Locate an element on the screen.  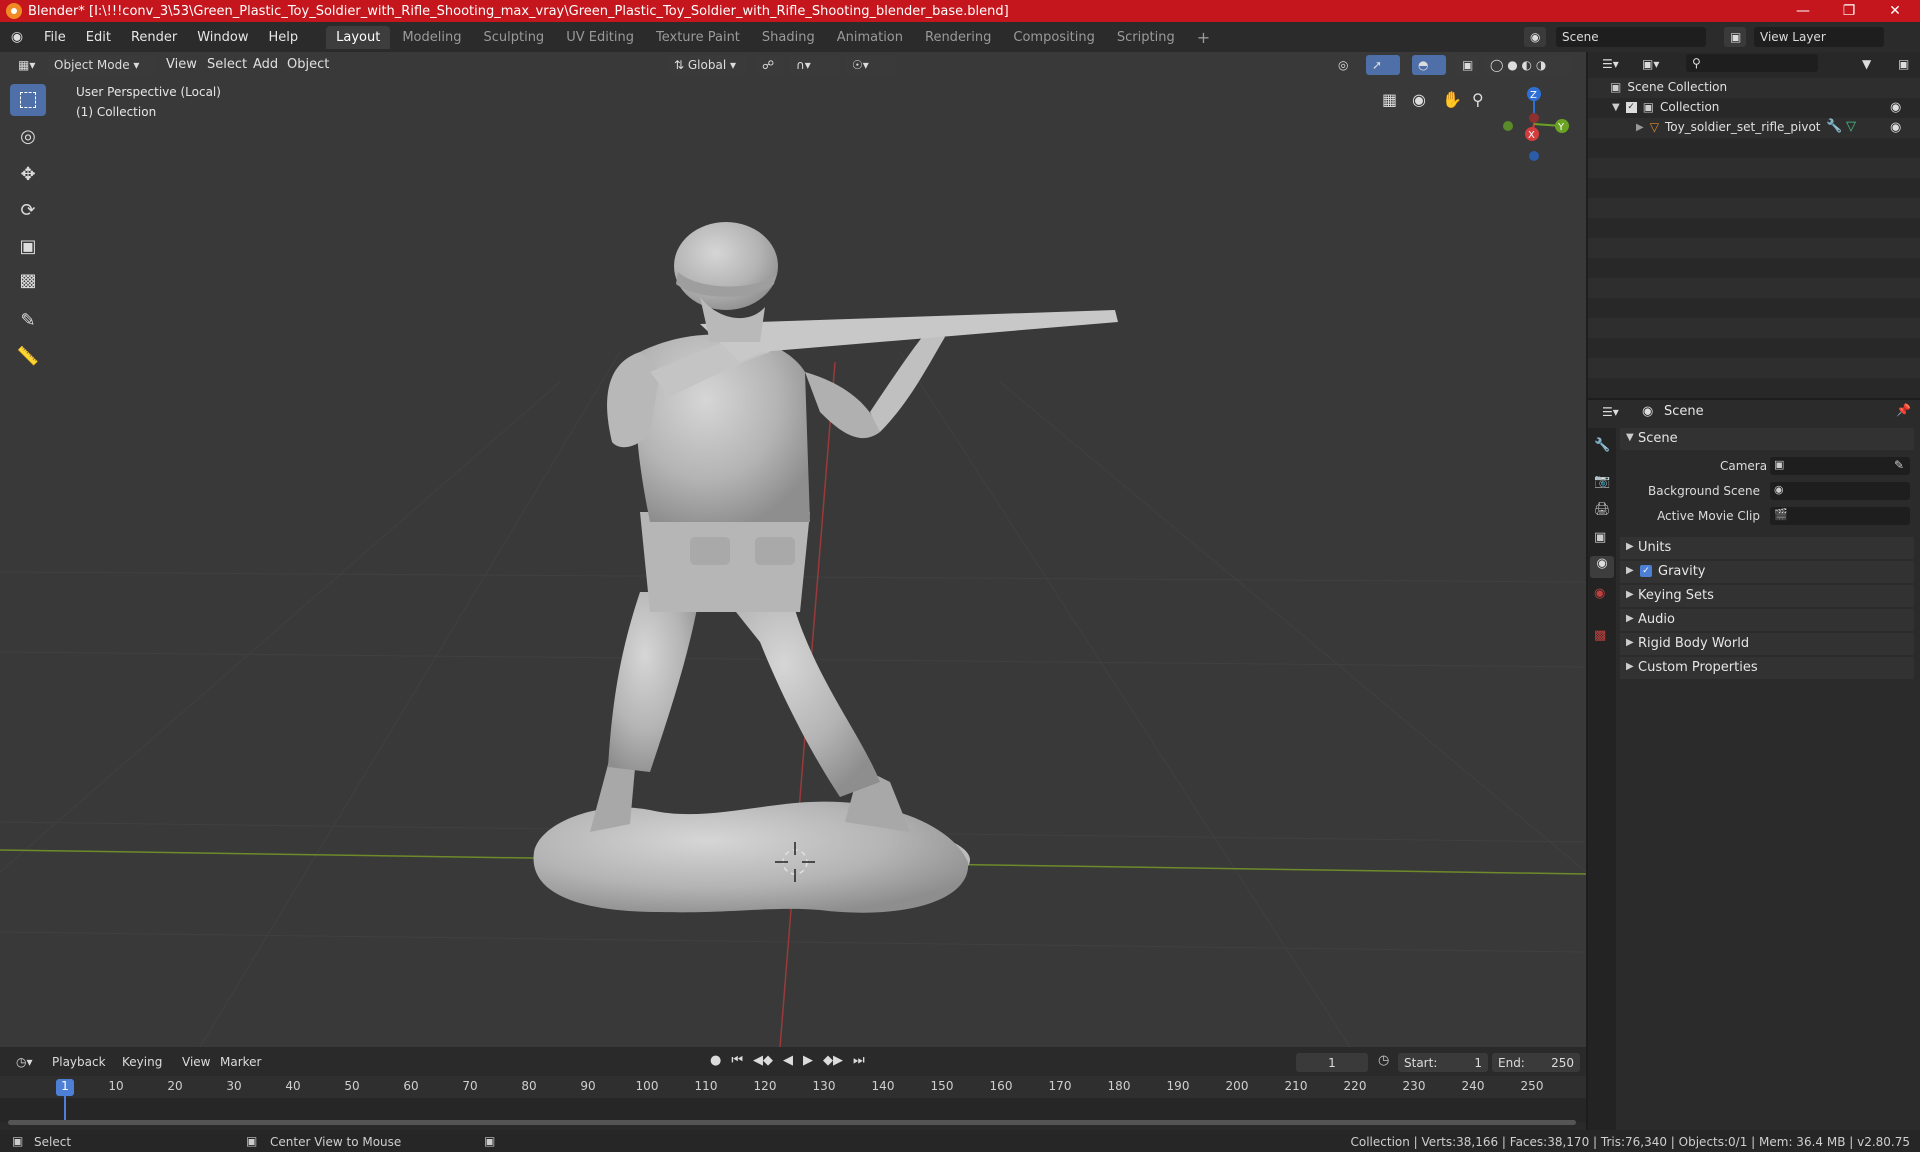
custom-properties-panel-header: ▶ Custom Properties is located at coordinates (1767, 668).